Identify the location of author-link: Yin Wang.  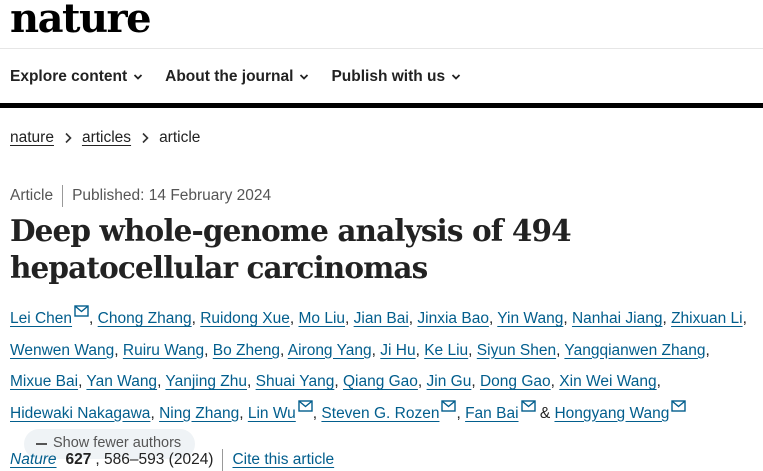
(530, 318).